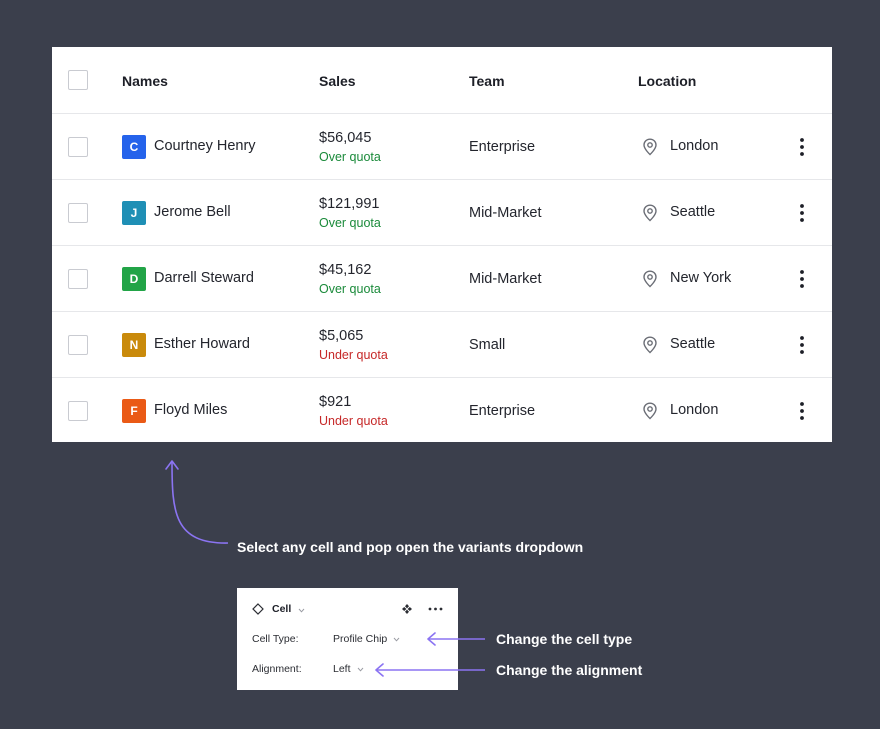 This screenshot has height=729, width=880. What do you see at coordinates (487, 345) in the screenshot?
I see `team-cell: Small` at bounding box center [487, 345].